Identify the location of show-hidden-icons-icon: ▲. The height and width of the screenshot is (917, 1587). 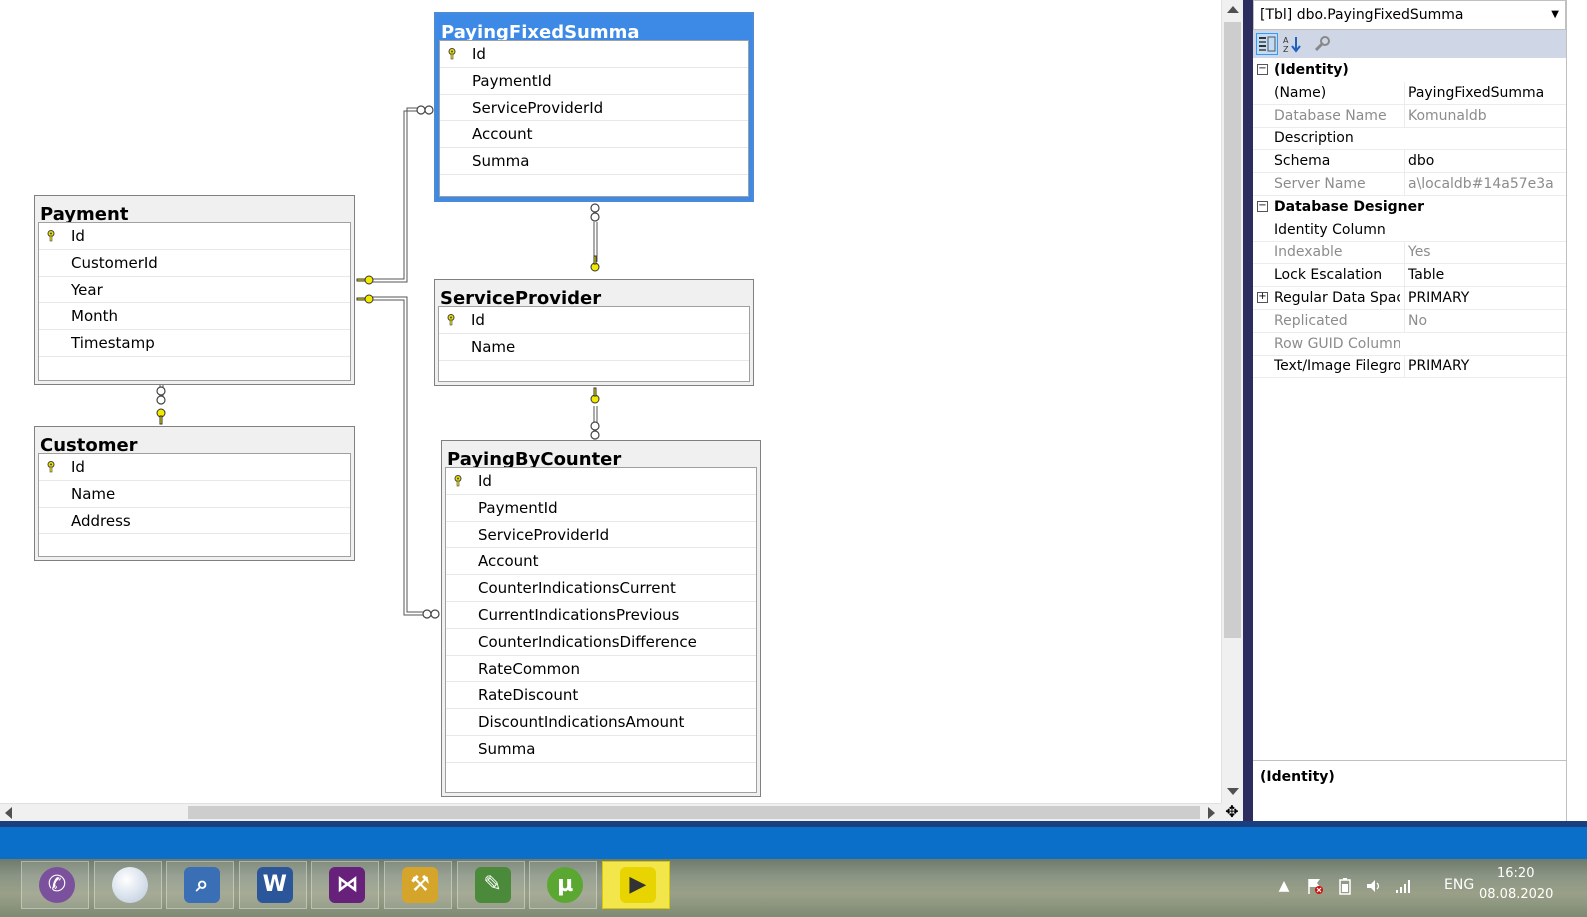
(1284, 886).